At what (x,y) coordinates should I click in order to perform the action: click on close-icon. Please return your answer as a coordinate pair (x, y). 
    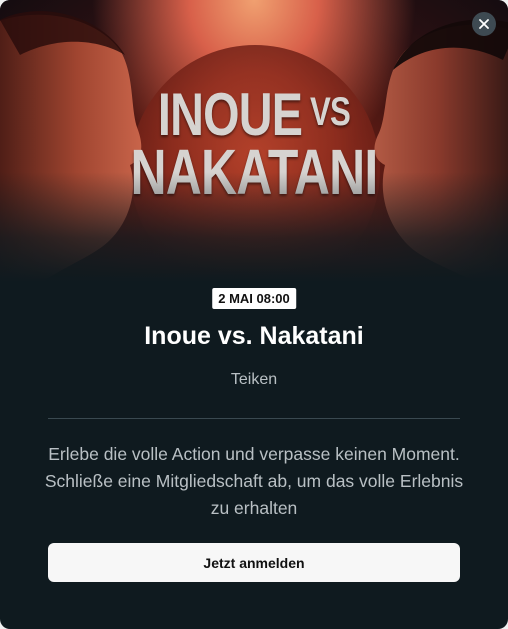
    Looking at the image, I should click on (484, 24).